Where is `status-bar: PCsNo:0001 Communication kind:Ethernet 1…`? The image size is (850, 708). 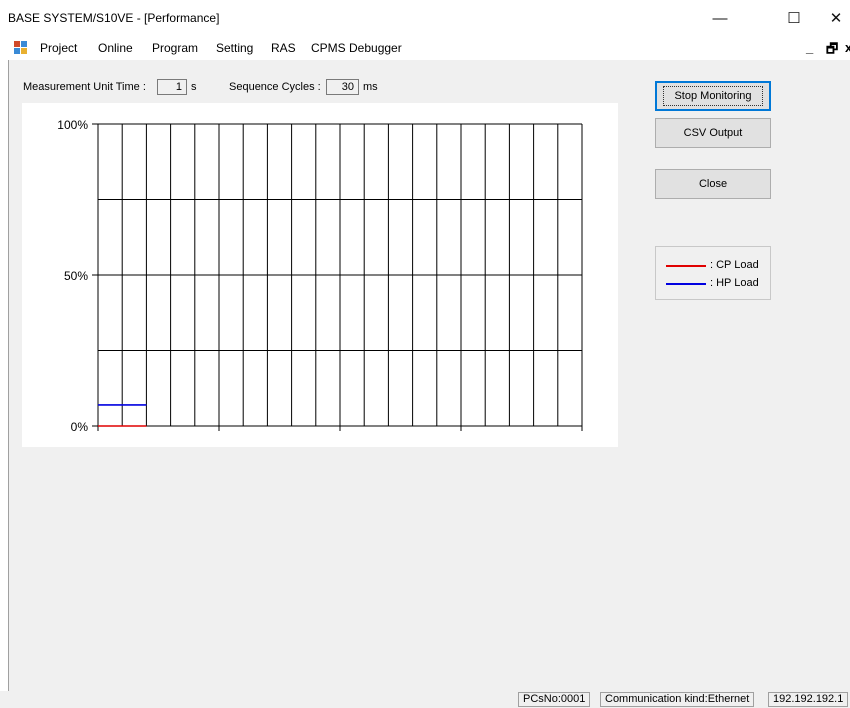
status-bar: PCsNo:0001 Communication kind:Ethernet 1… is located at coordinates (425, 699).